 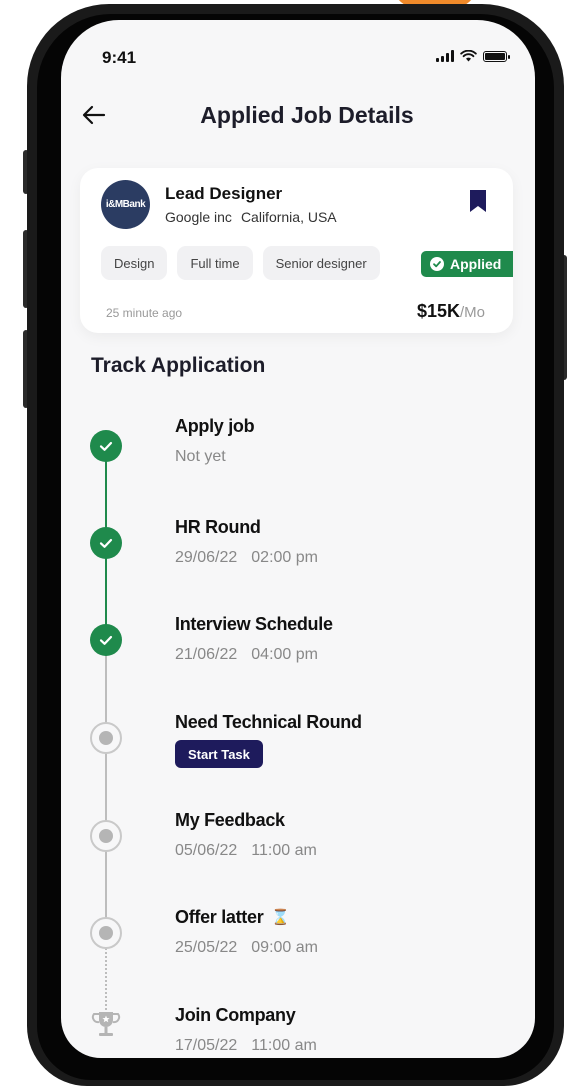 What do you see at coordinates (218, 527) in the screenshot?
I see `step-title: HR Round` at bounding box center [218, 527].